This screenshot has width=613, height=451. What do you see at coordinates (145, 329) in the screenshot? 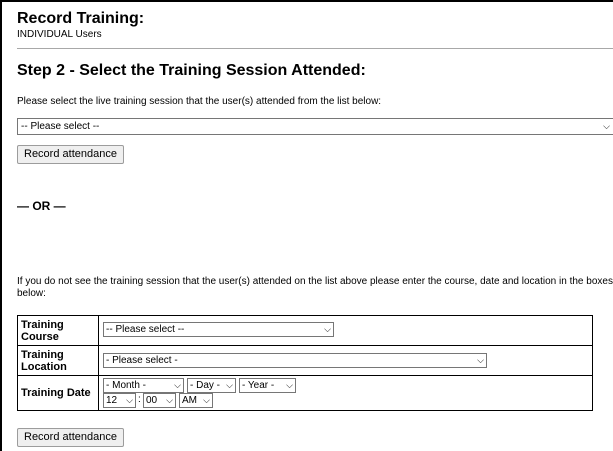
I see `training-course-value: -- Please select --` at bounding box center [145, 329].